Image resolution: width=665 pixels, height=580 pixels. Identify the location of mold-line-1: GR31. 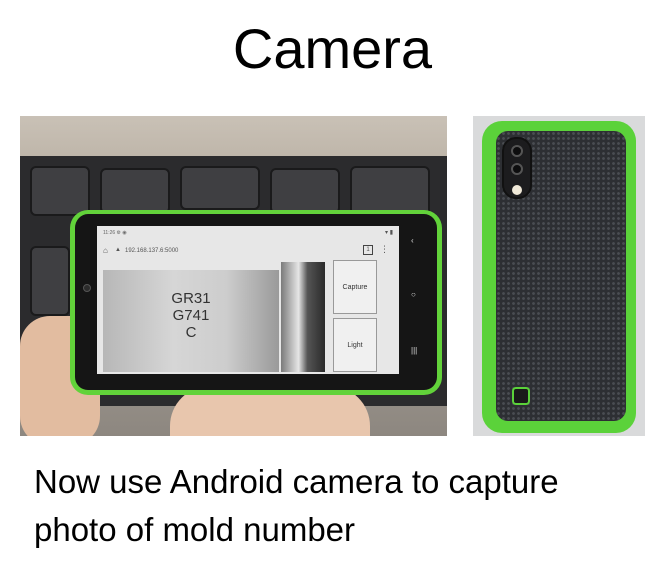
(191, 298).